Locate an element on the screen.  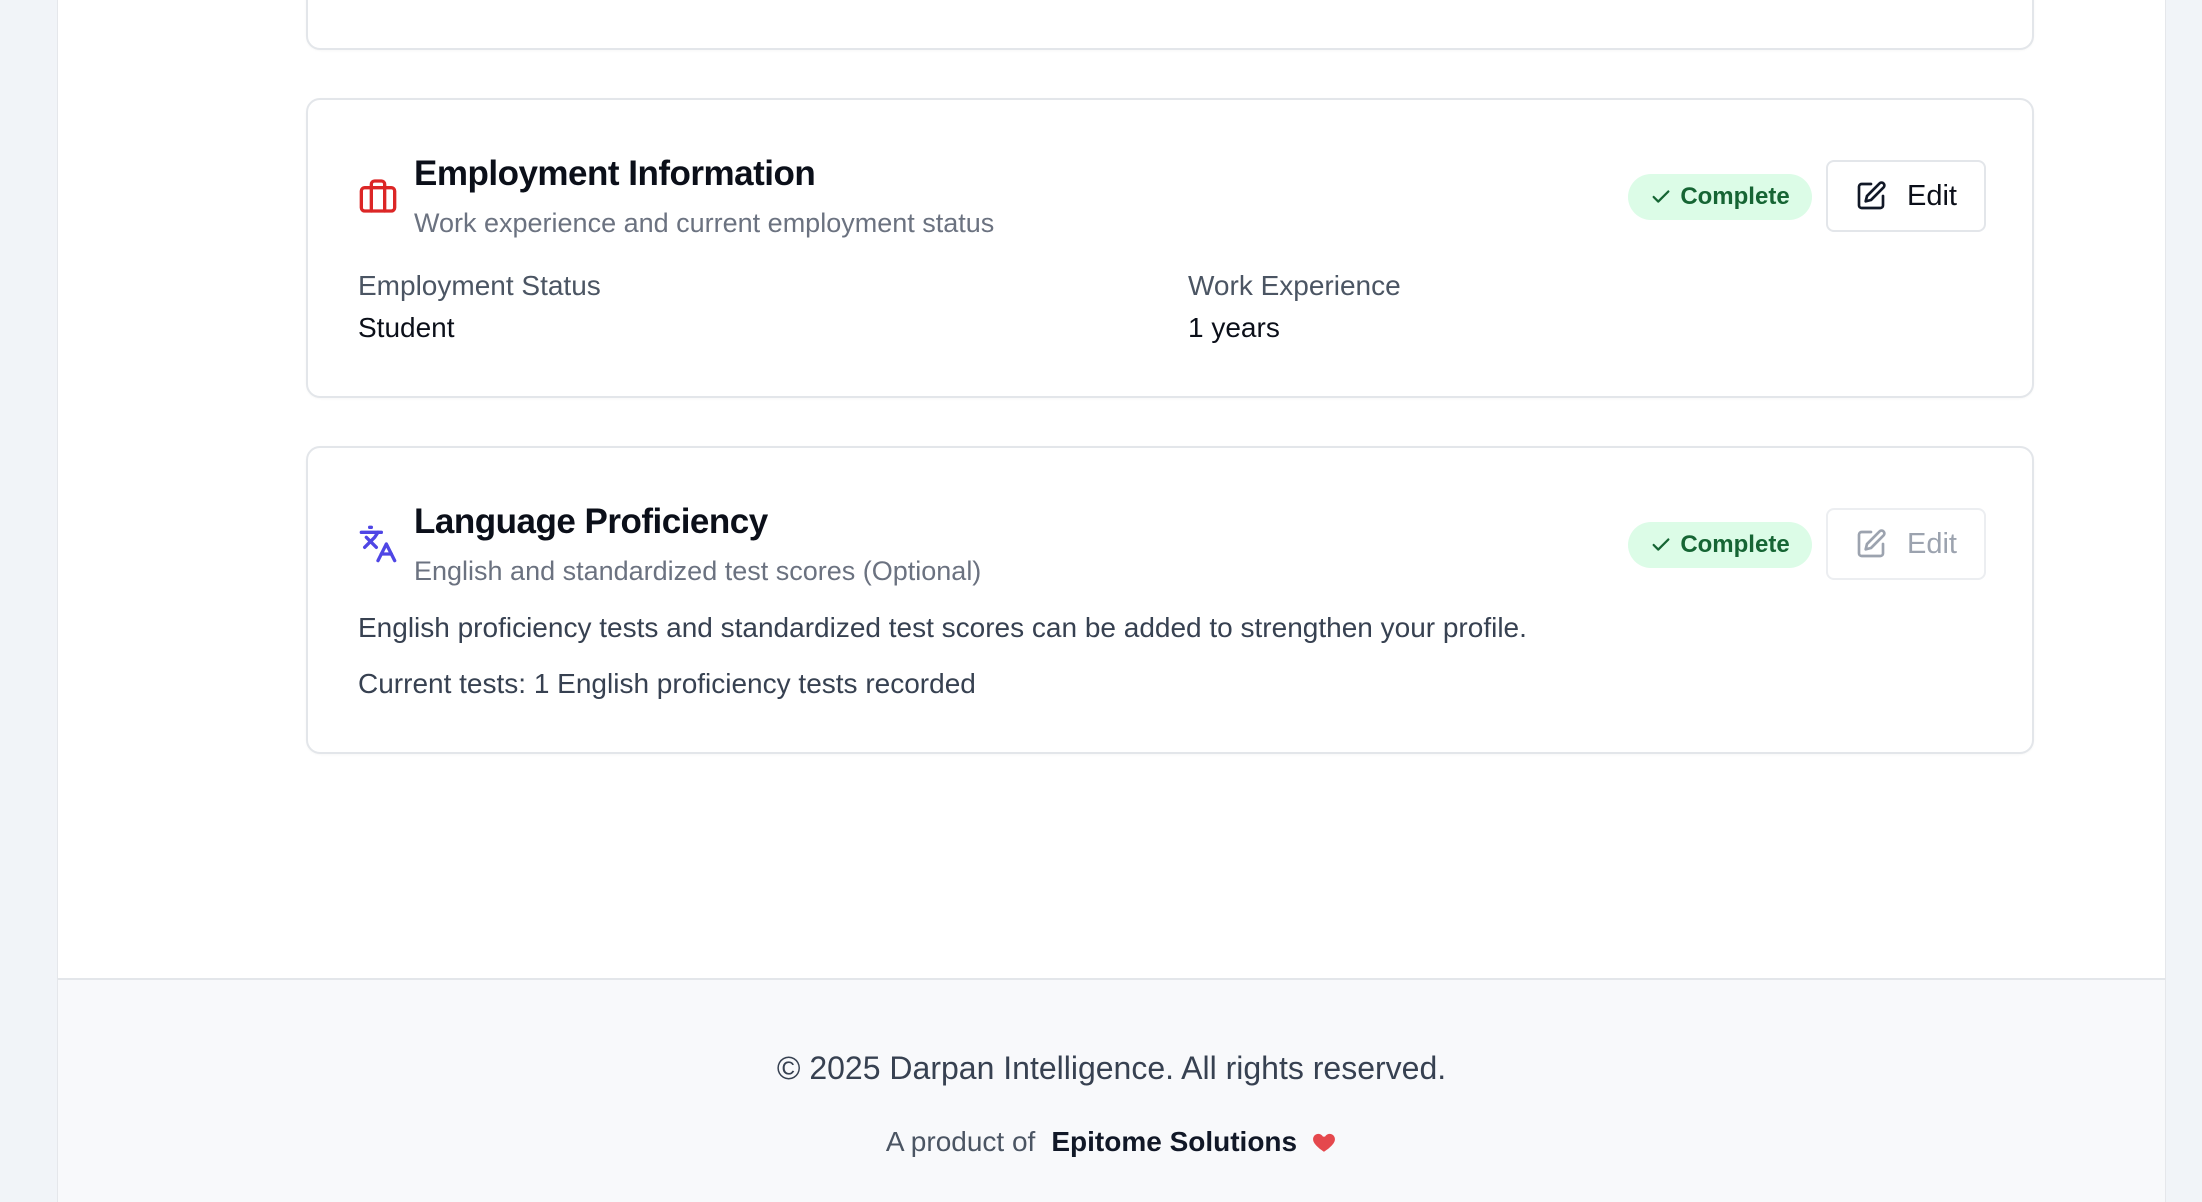
language-edit-label: Edit is located at coordinates (1932, 543).